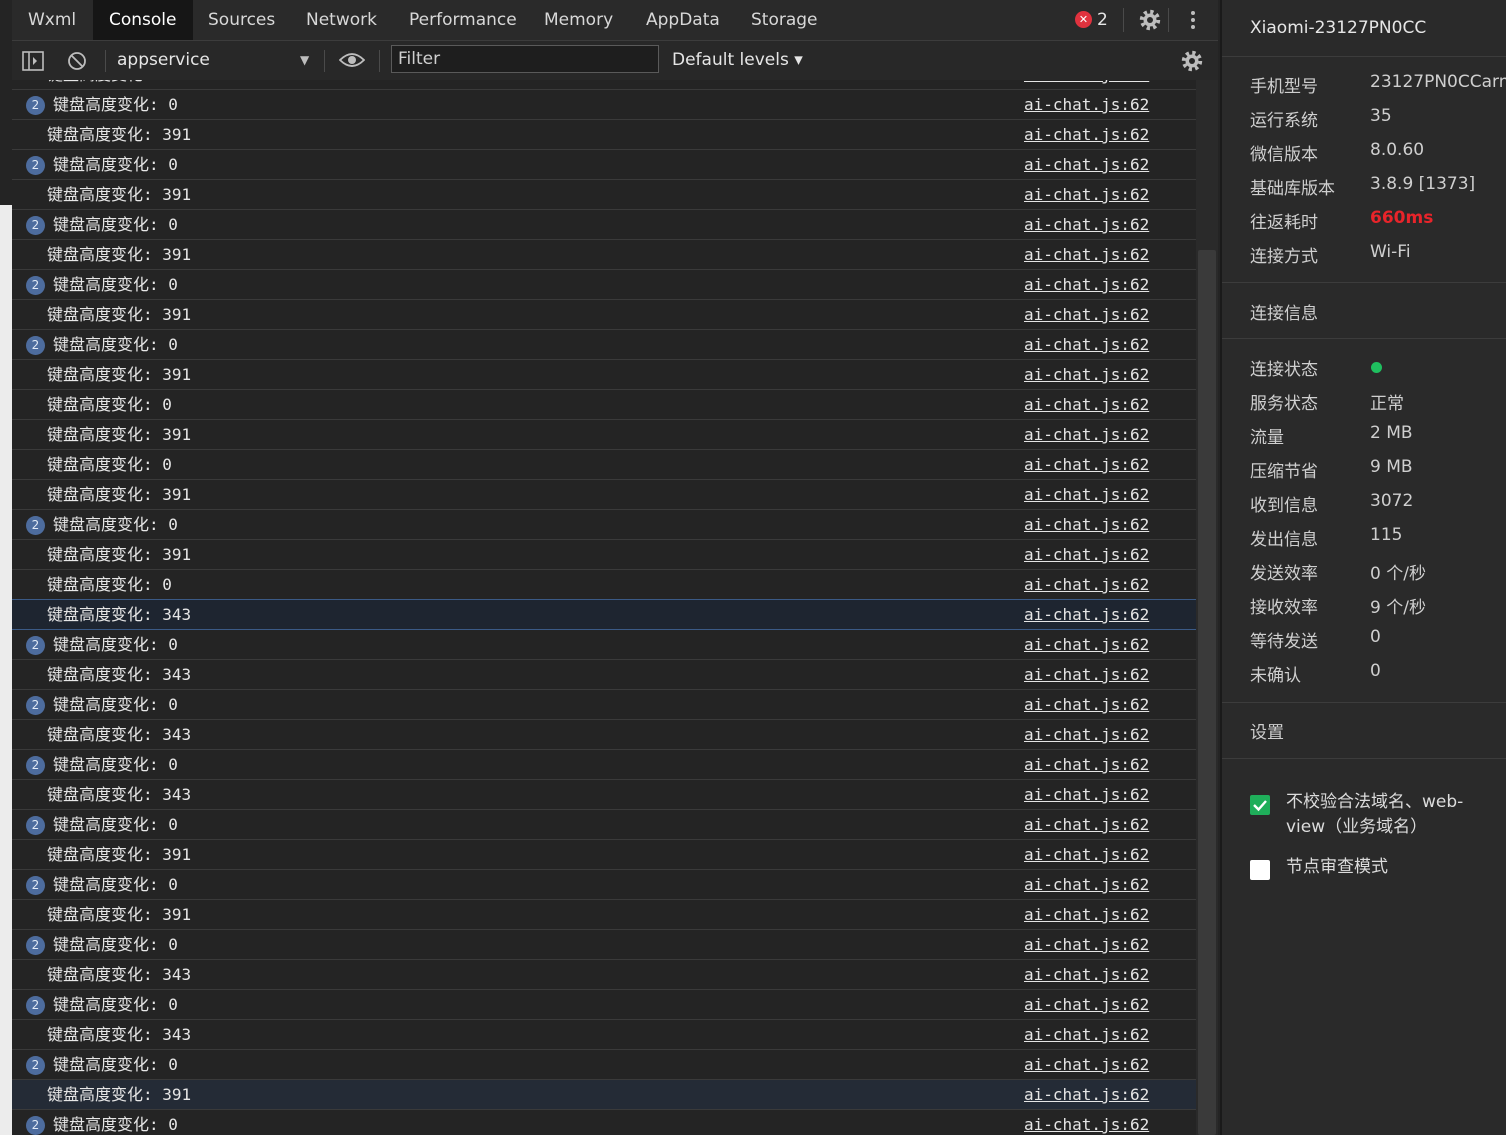 This screenshot has height=1135, width=1506. Describe the element at coordinates (737, 60) in the screenshot. I see `log-levels-dropdown: Default levels ▾` at that location.